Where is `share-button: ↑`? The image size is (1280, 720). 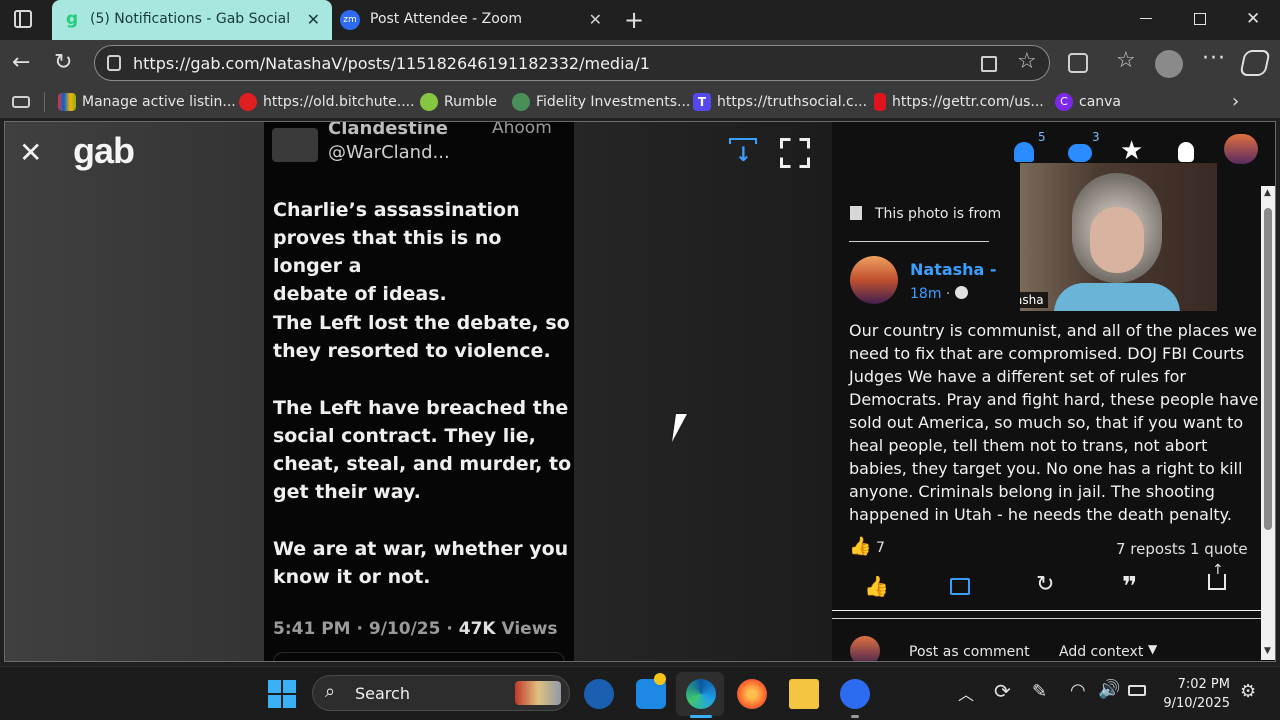
share-button: ↑ is located at coordinates (1217, 576).